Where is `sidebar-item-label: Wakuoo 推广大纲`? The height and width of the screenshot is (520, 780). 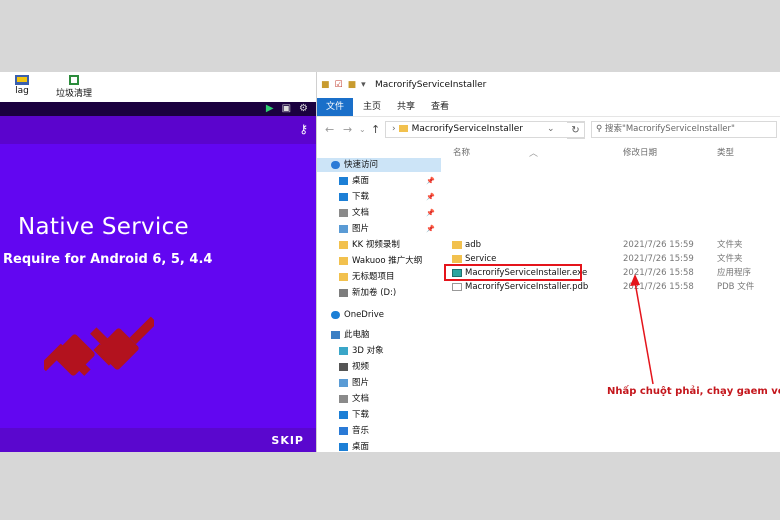 sidebar-item-label: Wakuoo 推广大纲 is located at coordinates (387, 261).